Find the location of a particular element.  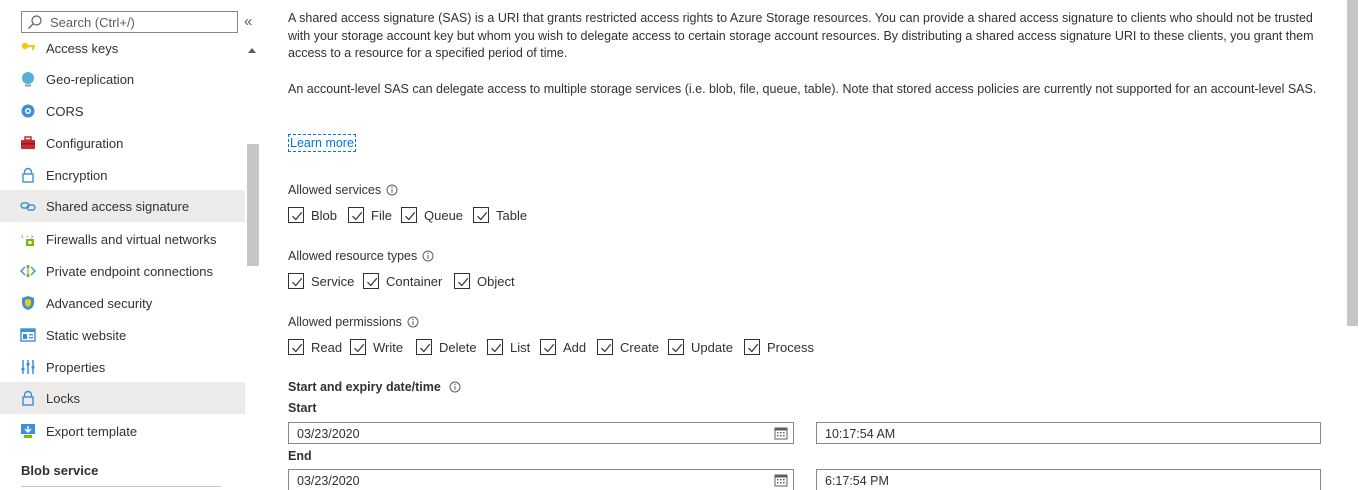

menu-item-locks: Locks is located at coordinates (122, 398).